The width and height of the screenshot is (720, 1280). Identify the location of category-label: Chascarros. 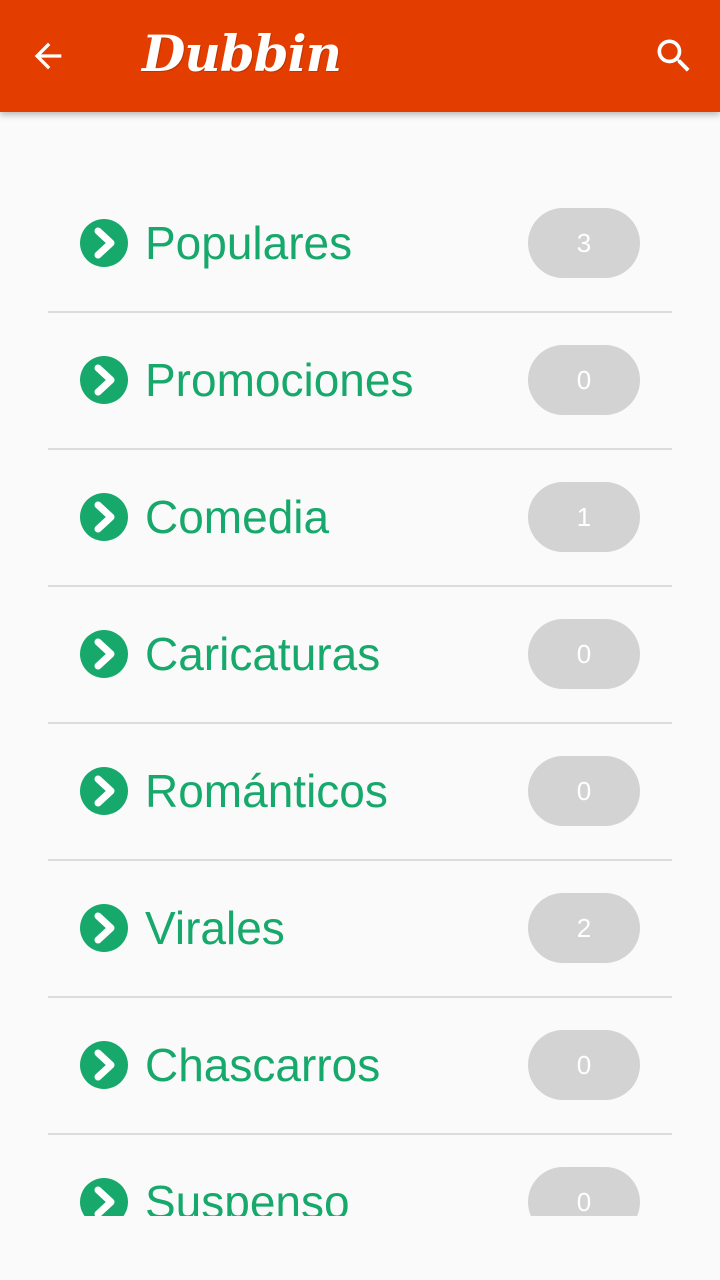
(263, 1065).